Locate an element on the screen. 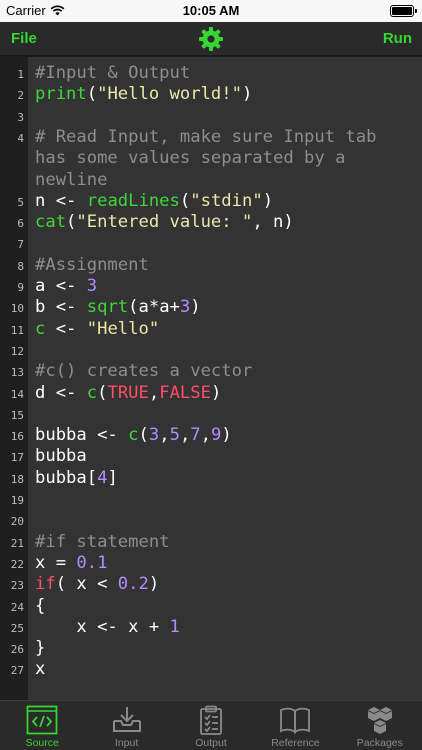 The image size is (422, 750). line-number: 1 is located at coordinates (20, 74).